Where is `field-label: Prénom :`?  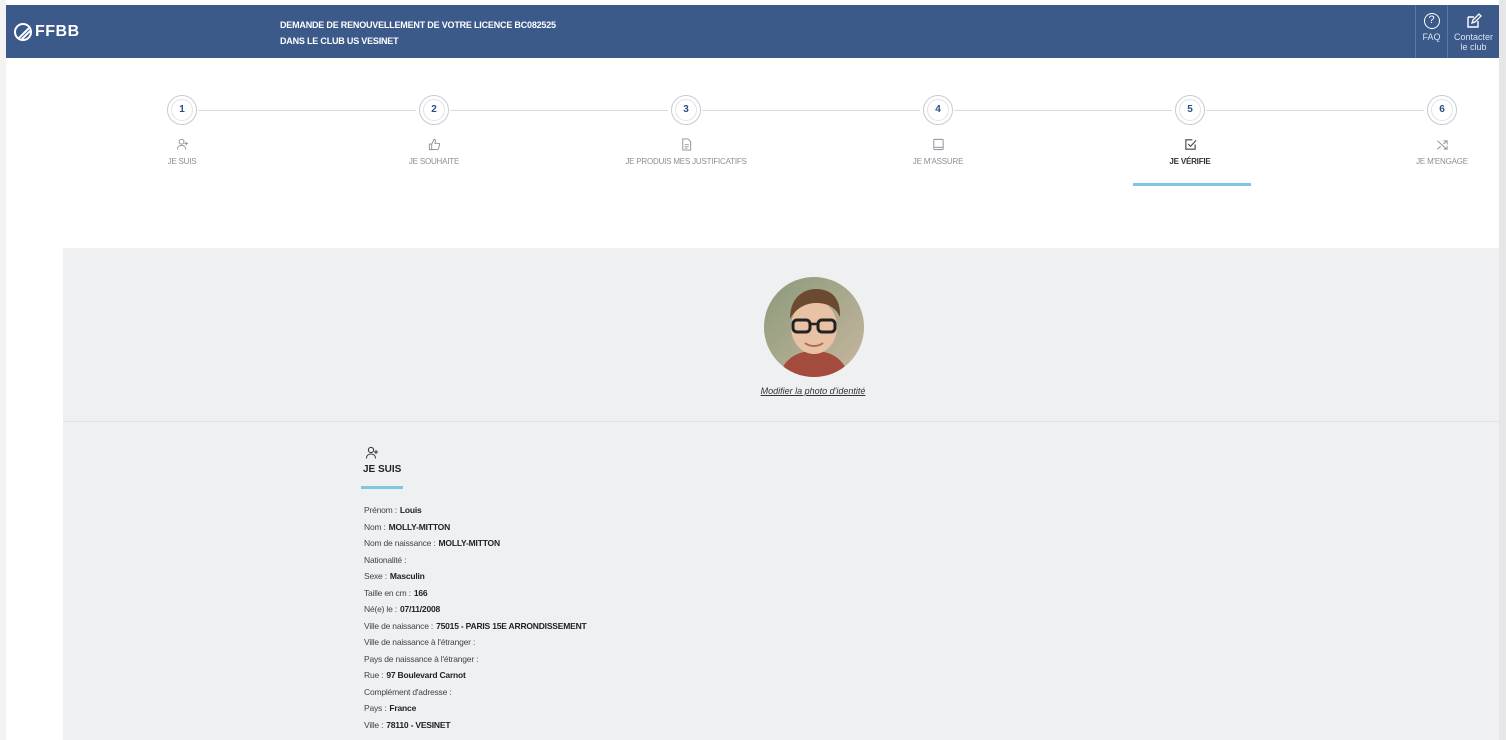
field-label: Prénom : is located at coordinates (380, 510).